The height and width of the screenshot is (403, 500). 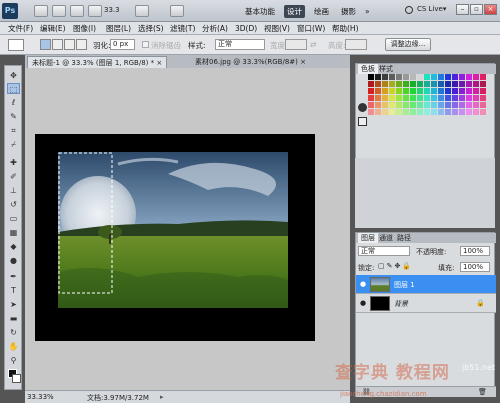 What do you see at coordinates (260, 11) in the screenshot?
I see `workspace-basic: 基本功能` at bounding box center [260, 11].